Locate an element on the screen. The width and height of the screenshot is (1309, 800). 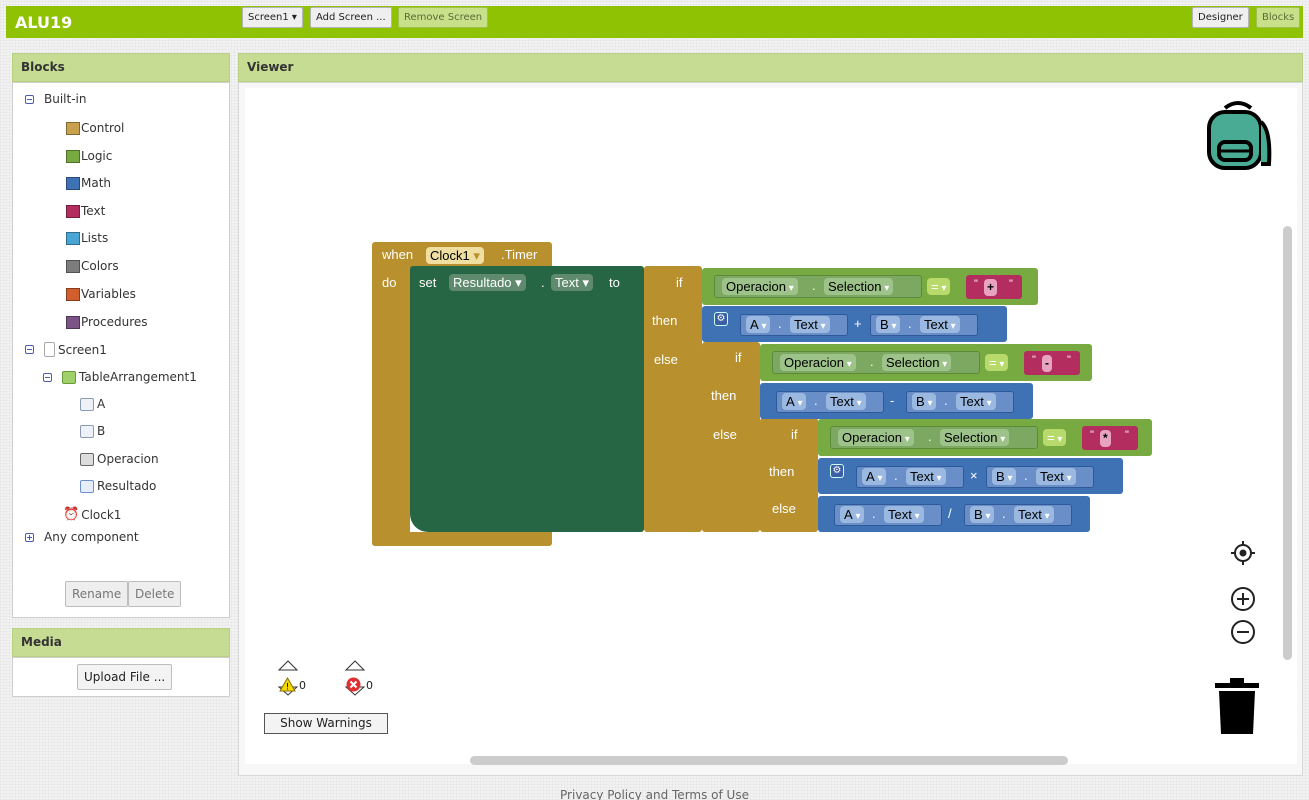
builtin-text: Text is located at coordinates (85, 211).